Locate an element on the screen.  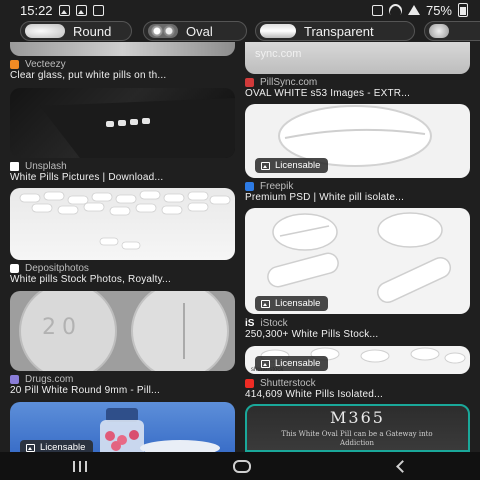
source-row: Freepik is located at coordinates (269, 186).